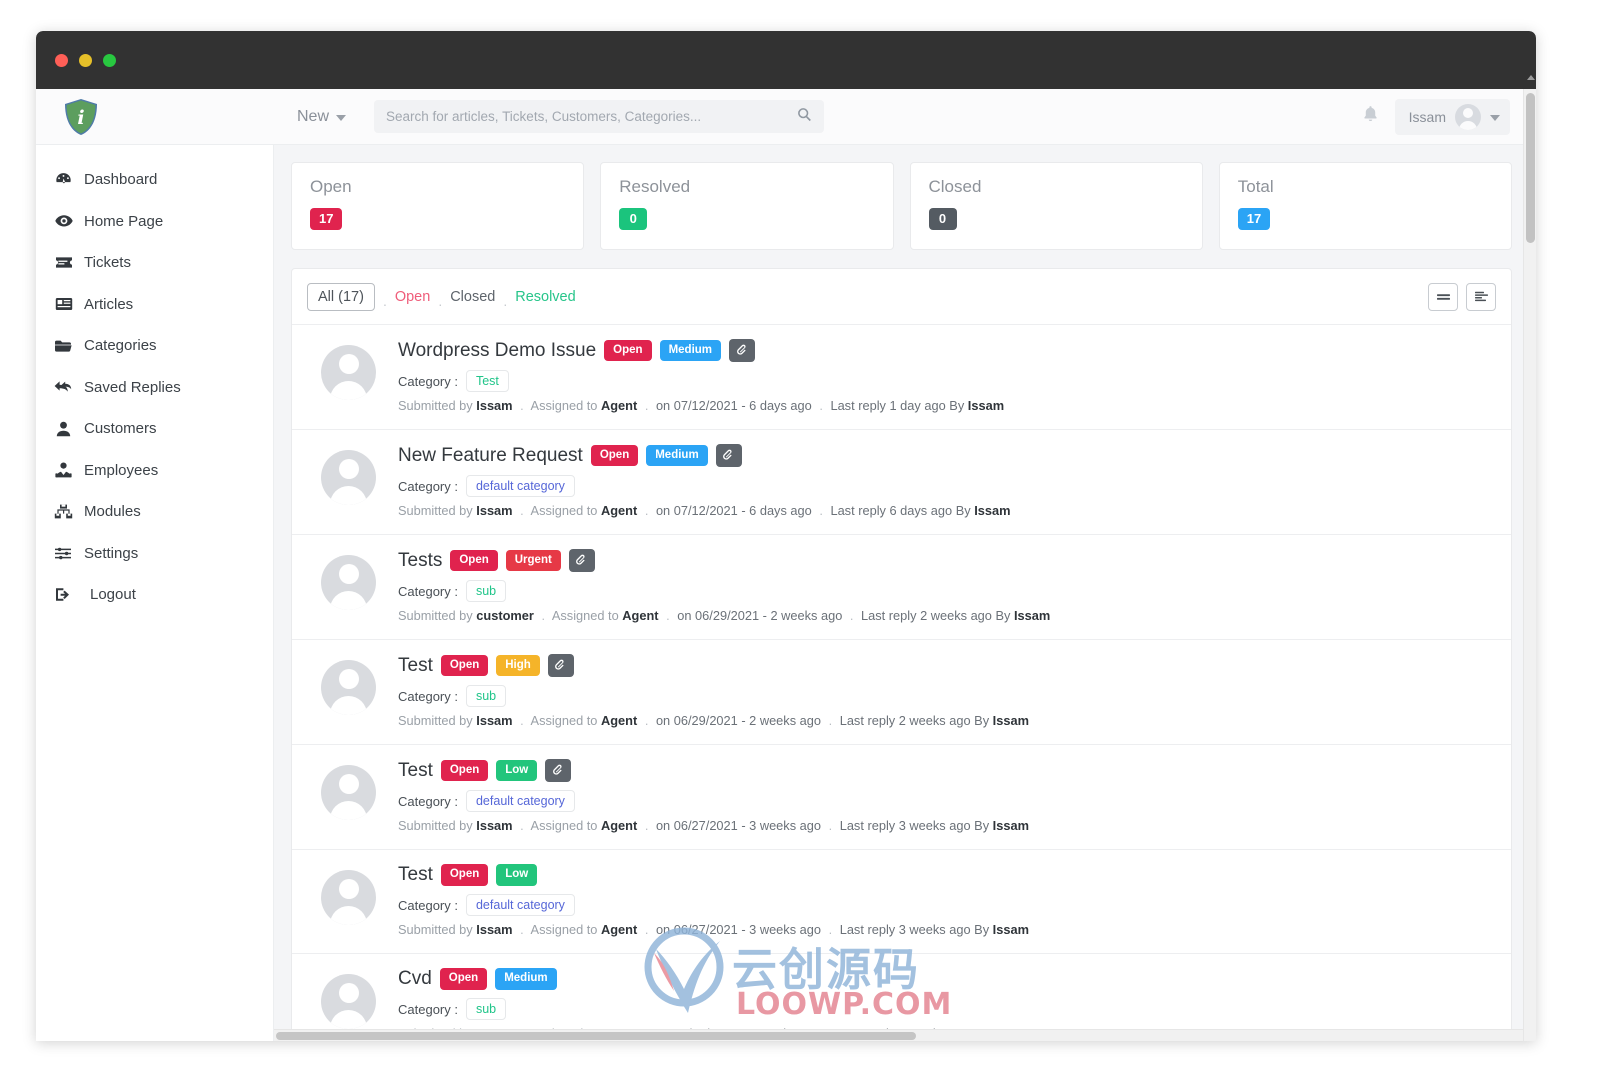 The image size is (1600, 1080). I want to click on meta-on-label: on, so click(684, 615).